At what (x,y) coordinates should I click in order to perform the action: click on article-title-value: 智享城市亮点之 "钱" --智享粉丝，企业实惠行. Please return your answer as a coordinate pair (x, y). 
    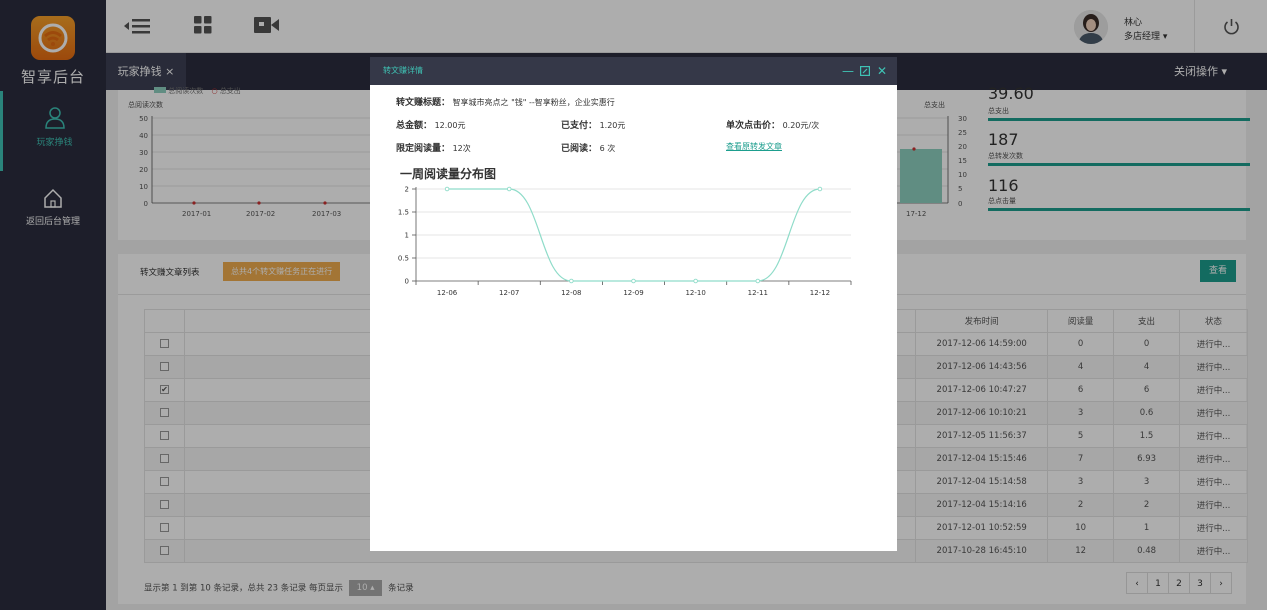
    Looking at the image, I should click on (533, 102).